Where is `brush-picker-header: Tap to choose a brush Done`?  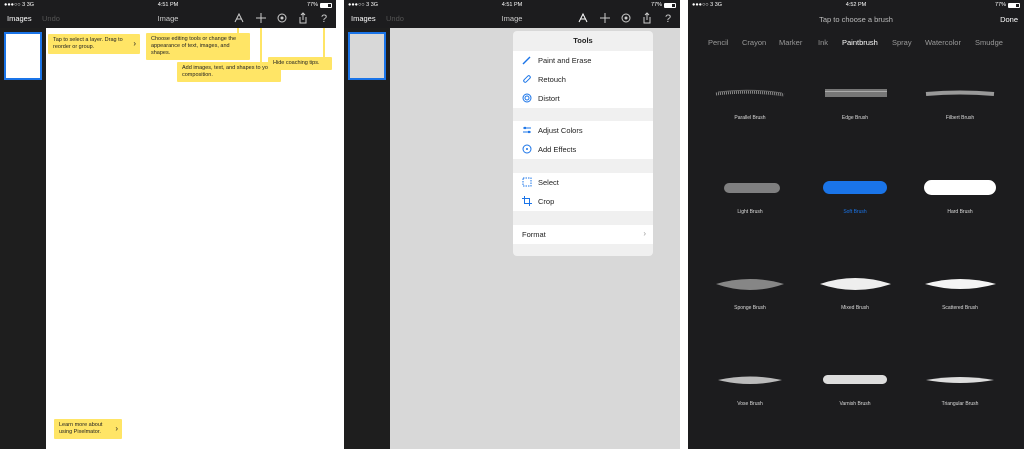
brush-picker-header: Tap to choose a brush Done is located at coordinates (856, 19).